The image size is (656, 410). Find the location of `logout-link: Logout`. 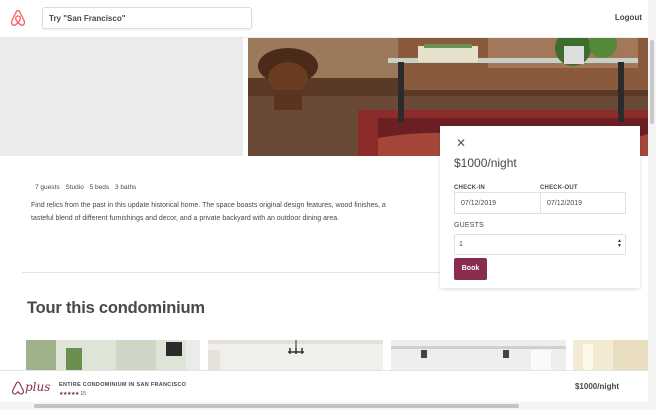

logout-link: Logout is located at coordinates (628, 17).